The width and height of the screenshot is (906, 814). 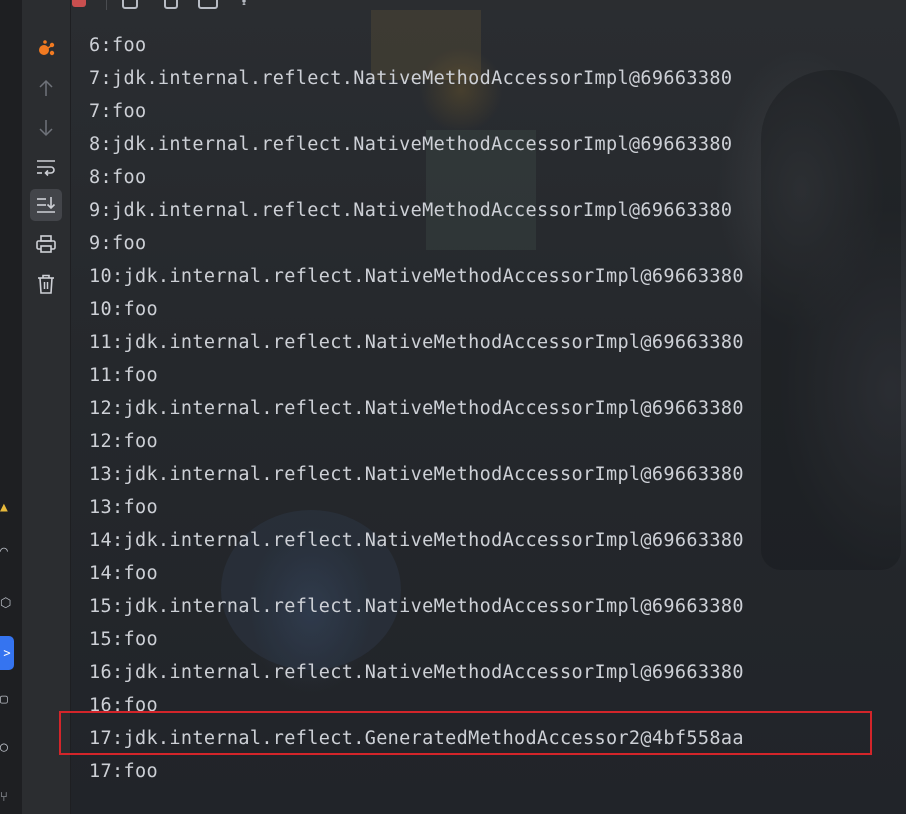 I want to click on soft-wrap-icon, so click(x=46, y=168).